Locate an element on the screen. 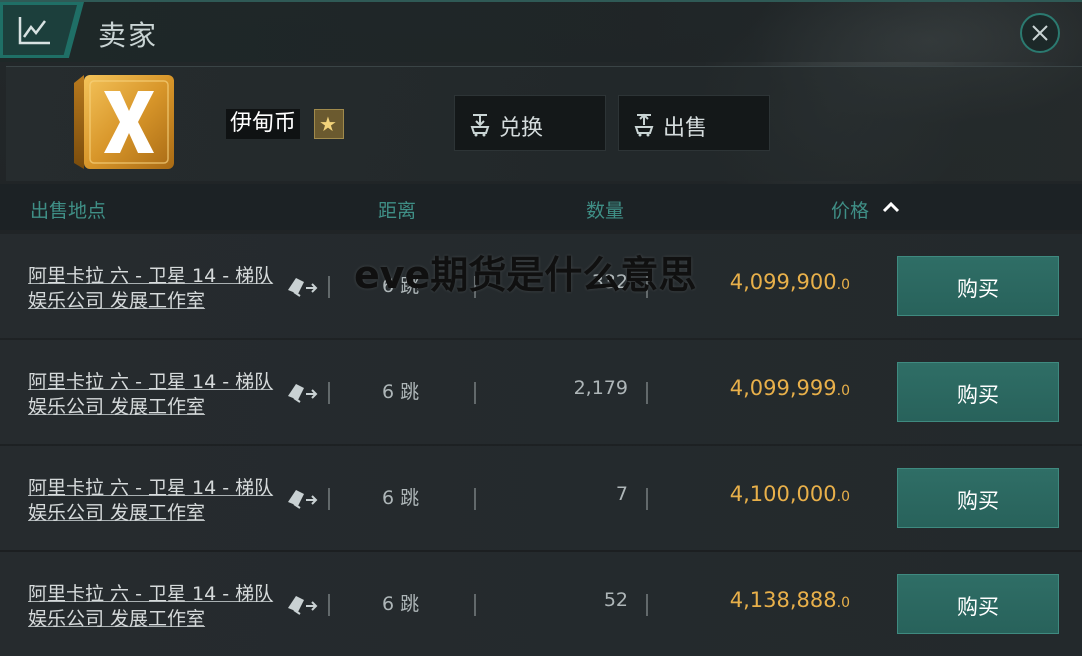  isk-x-cube-icon is located at coordinates (124, 122).